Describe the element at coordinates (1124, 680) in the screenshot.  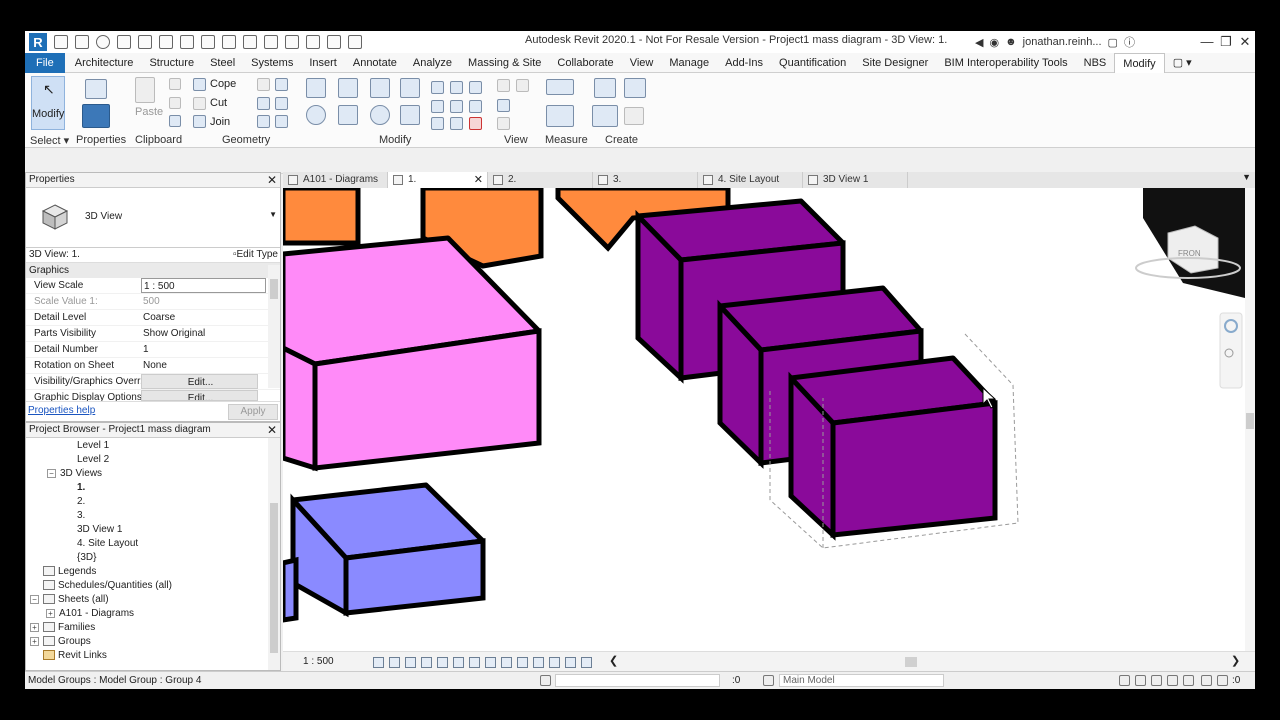
I see `select-links-icon` at that location.